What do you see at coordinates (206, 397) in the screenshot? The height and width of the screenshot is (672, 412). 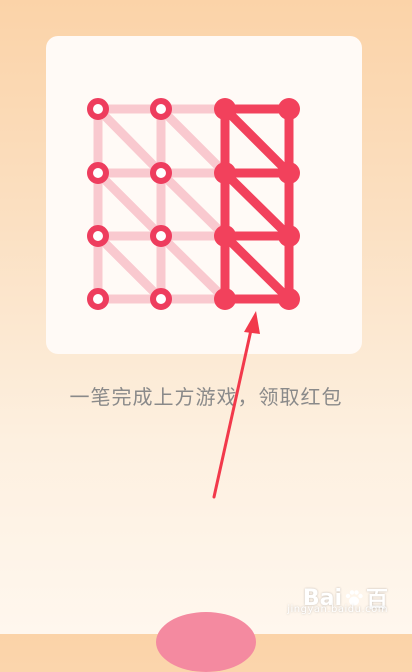 I see `game-instruction: 一笔完成上方游戏，领取红包` at bounding box center [206, 397].